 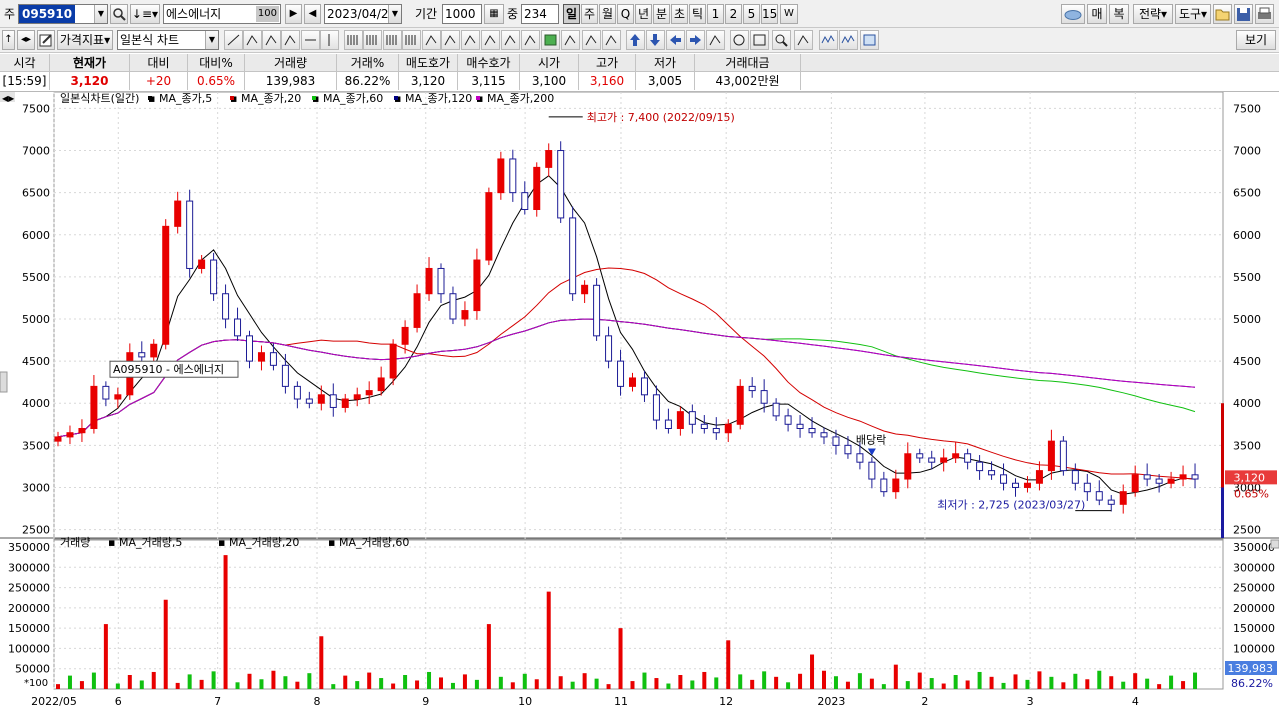 I want to click on composite-button: 복, so click(x=1119, y=14).